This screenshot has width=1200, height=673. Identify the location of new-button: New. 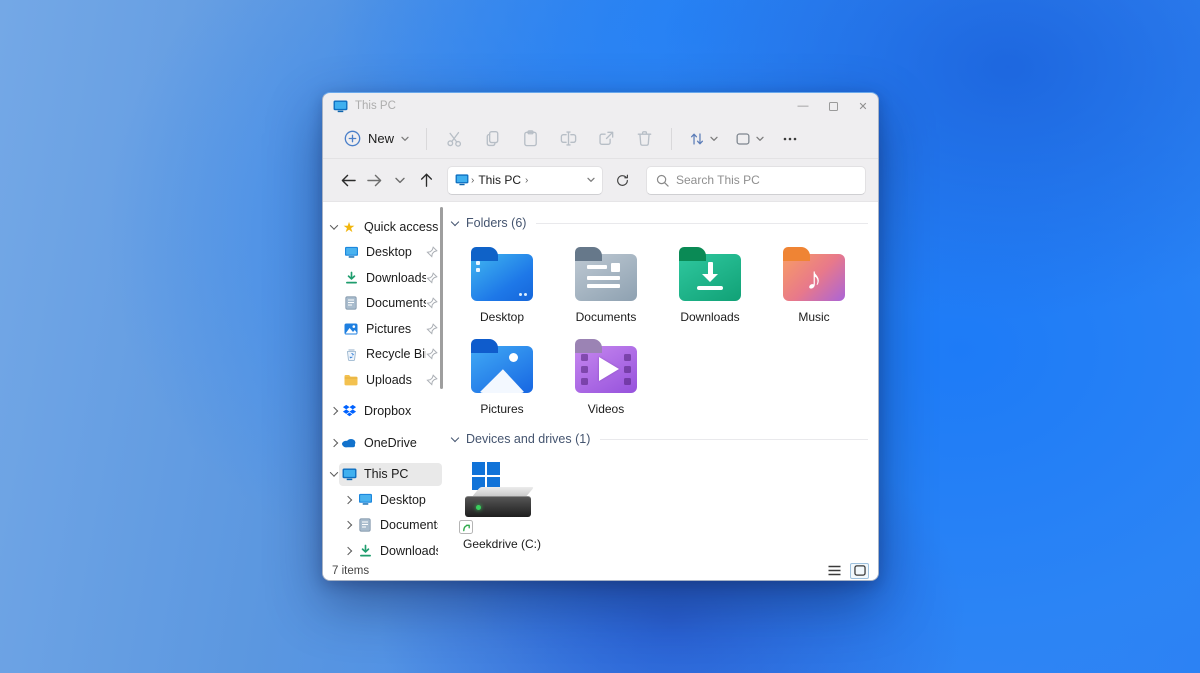
(376, 138).